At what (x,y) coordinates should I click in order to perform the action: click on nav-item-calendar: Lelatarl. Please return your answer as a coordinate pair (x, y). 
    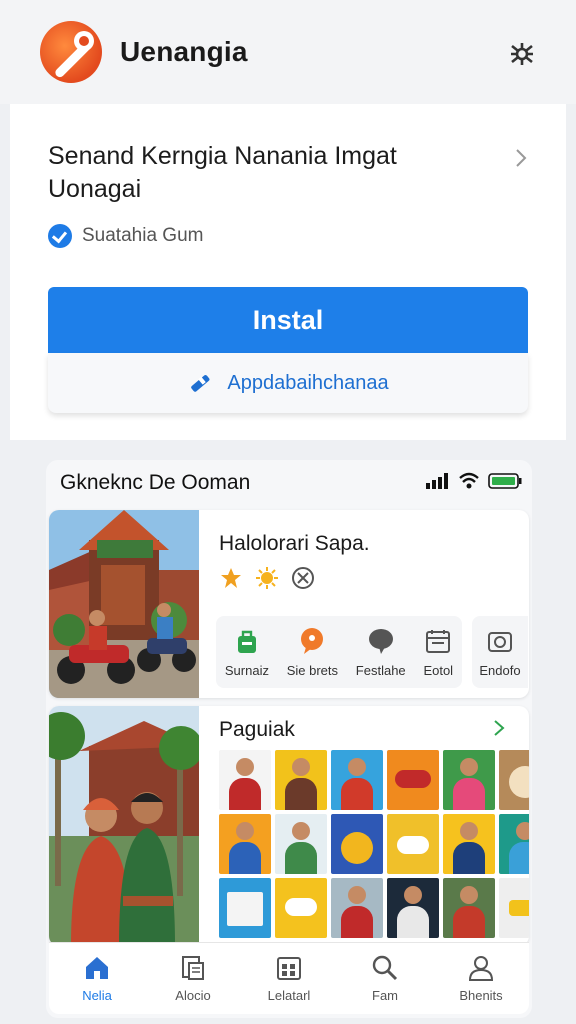
    Looking at the image, I should click on (289, 978).